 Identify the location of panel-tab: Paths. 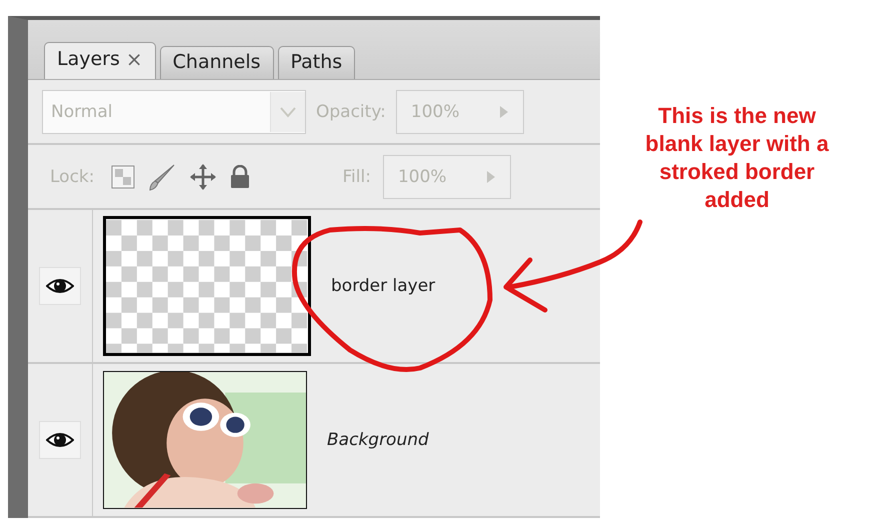
(317, 62).